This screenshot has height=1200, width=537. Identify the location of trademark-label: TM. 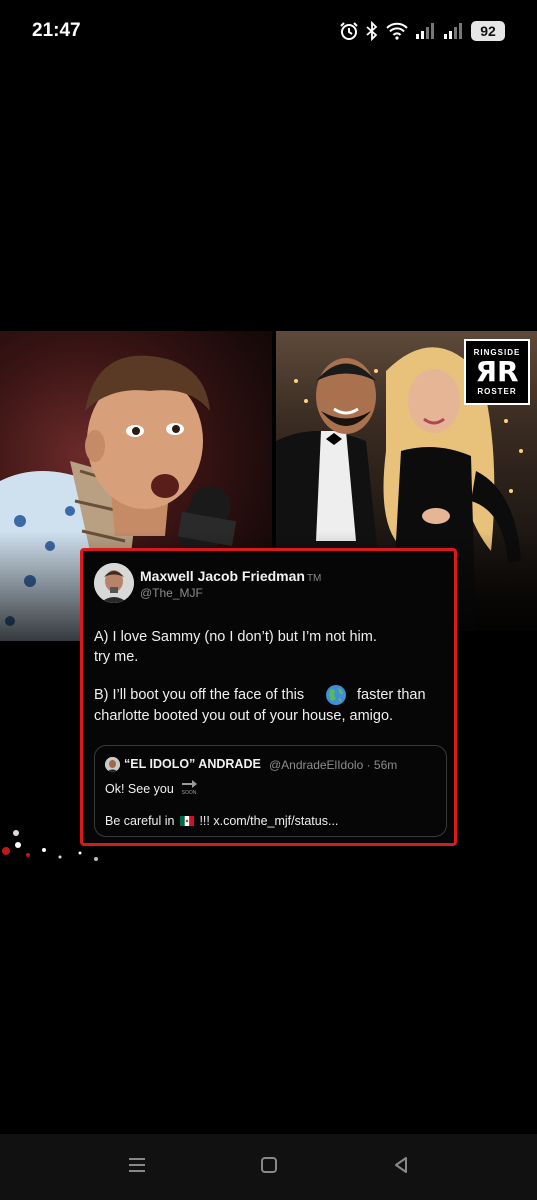
(314, 578).